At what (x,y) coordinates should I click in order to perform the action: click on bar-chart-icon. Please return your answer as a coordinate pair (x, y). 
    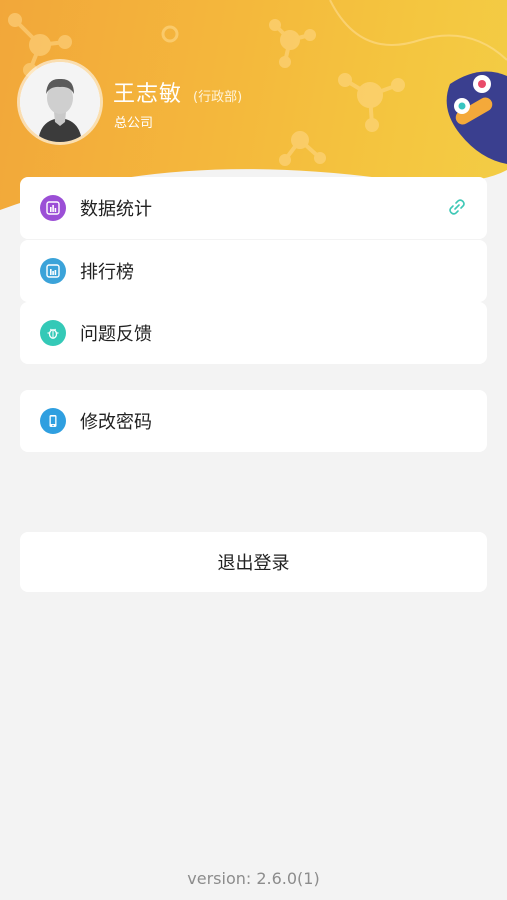
    Looking at the image, I should click on (53, 208).